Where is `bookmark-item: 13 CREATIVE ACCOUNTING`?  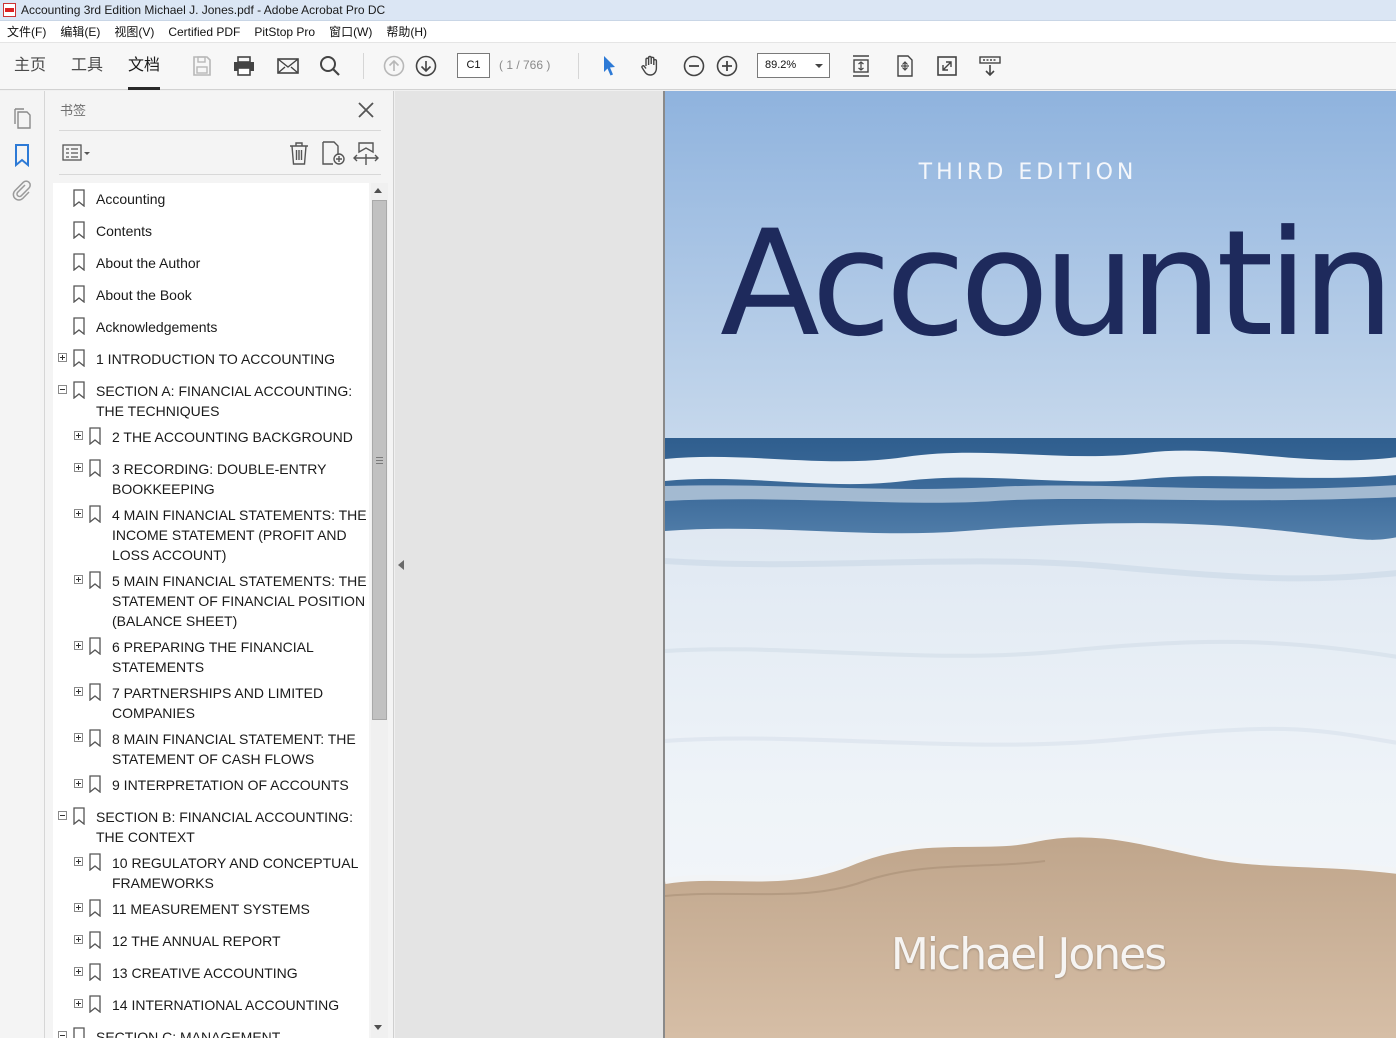 bookmark-item: 13 CREATIVE ACCOUNTING is located at coordinates (208, 973).